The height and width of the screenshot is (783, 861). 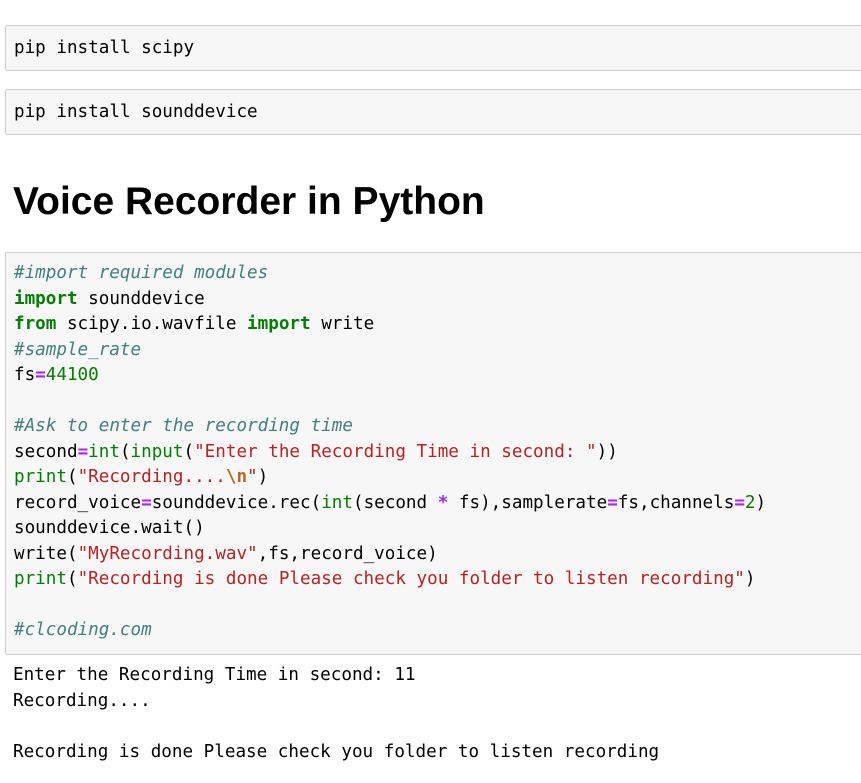 What do you see at coordinates (25, 375) in the screenshot?
I see `code-text: fs` at bounding box center [25, 375].